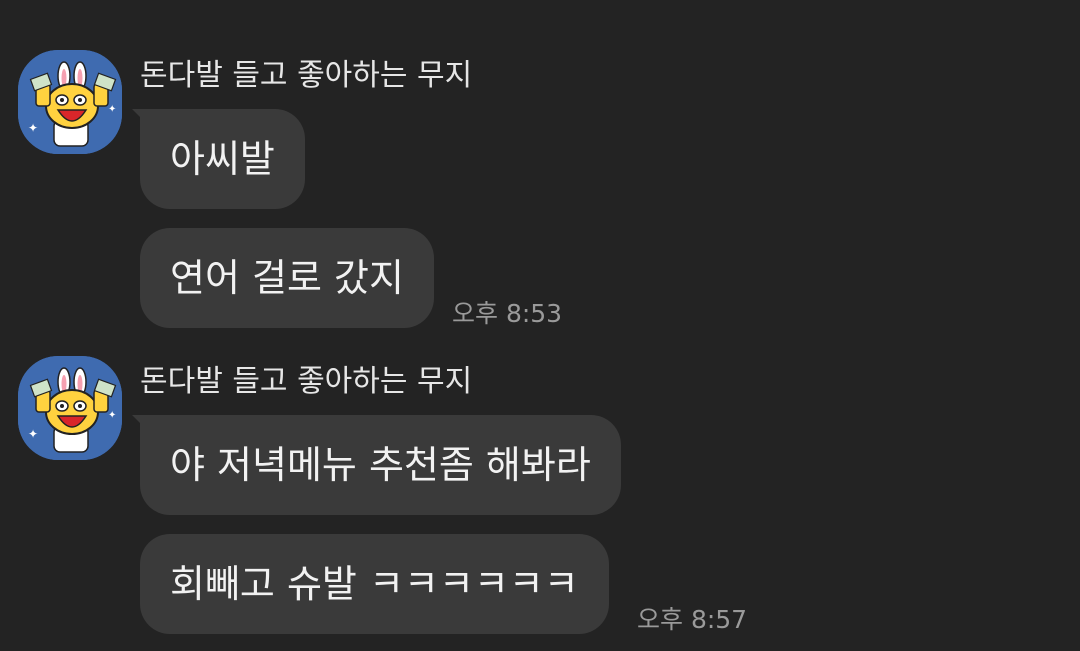  Describe the element at coordinates (376, 465) in the screenshot. I see `message-bubble: 야 저녁메뉴 추천좀 해봐라` at that location.